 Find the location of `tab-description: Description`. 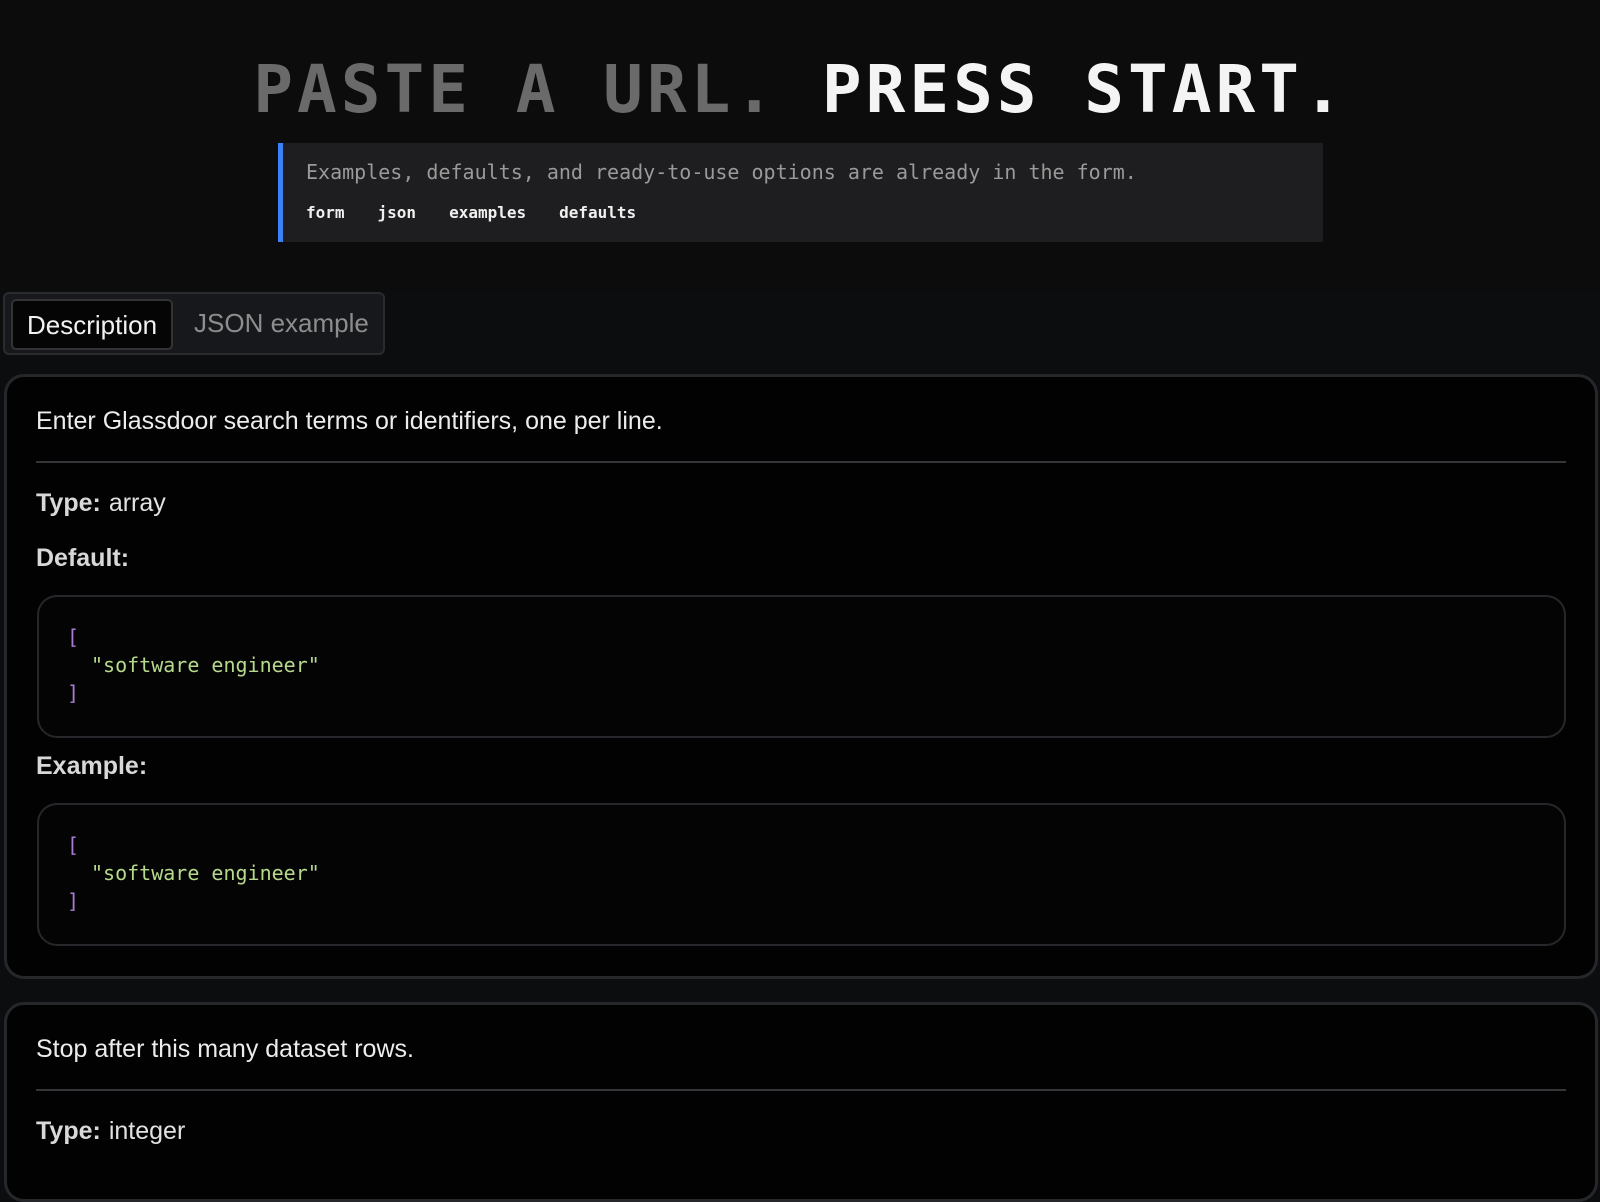

tab-description: Description is located at coordinates (92, 324).